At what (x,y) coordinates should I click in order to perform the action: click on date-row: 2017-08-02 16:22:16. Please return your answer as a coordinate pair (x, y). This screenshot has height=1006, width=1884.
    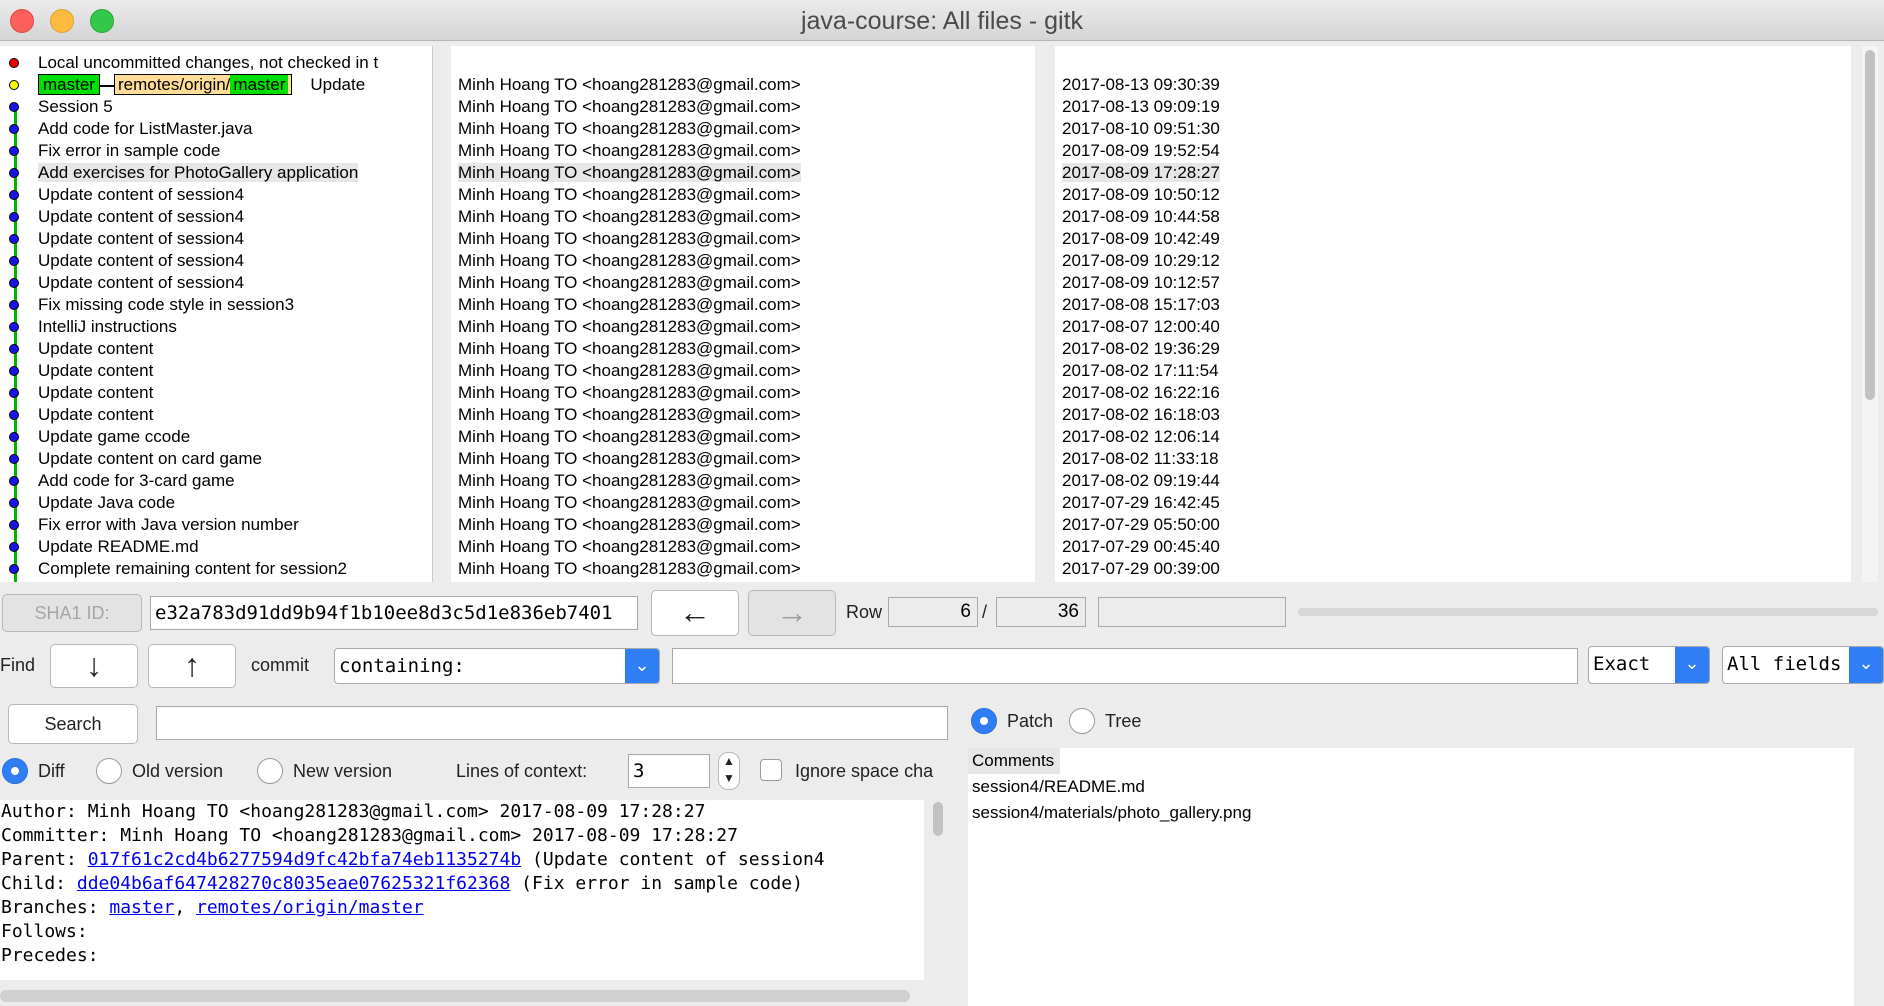
    Looking at the image, I should click on (1453, 393).